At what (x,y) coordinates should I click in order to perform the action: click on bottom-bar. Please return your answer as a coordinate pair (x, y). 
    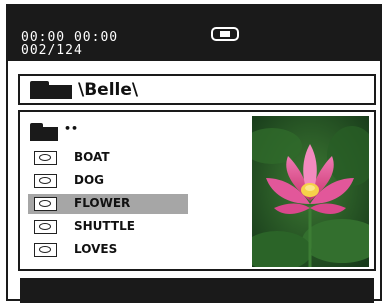
    Looking at the image, I should click on (197, 290).